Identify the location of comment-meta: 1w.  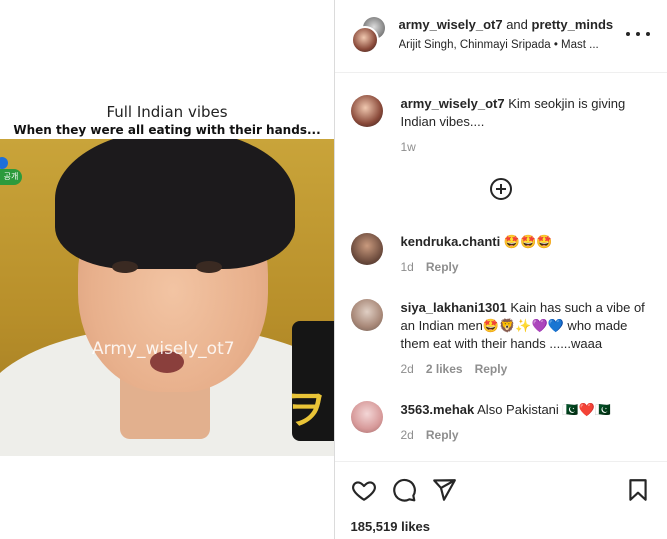
(408, 147).